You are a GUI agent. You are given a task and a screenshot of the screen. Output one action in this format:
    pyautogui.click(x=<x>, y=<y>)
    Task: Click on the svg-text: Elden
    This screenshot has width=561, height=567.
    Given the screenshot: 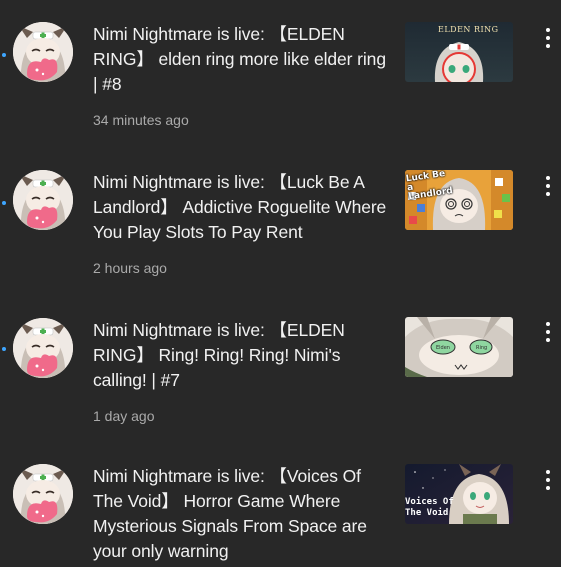 What is the action you would take?
    pyautogui.click(x=443, y=348)
    